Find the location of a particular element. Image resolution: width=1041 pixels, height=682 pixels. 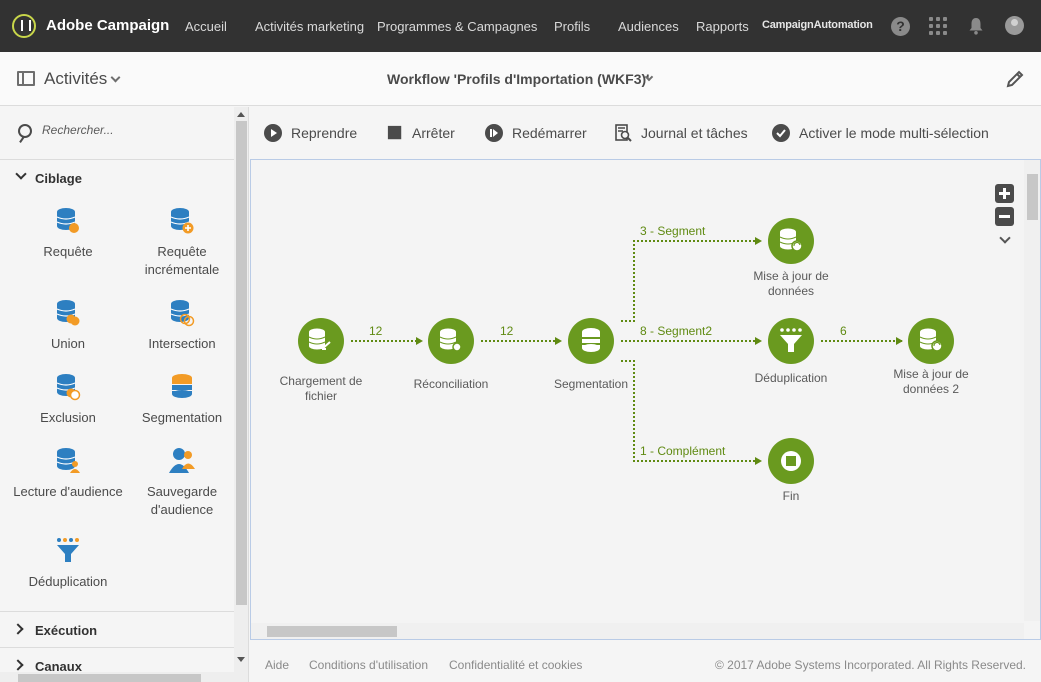

restart-button: Redémarrer is located at coordinates (536, 133).